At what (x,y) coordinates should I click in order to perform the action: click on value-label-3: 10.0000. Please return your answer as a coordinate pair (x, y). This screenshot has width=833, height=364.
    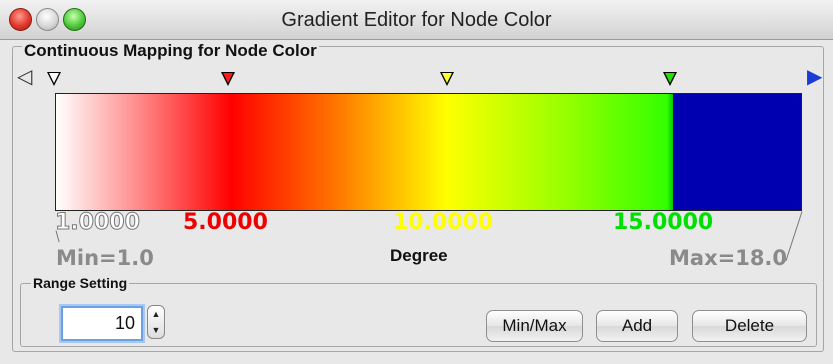
    Looking at the image, I should click on (443, 222).